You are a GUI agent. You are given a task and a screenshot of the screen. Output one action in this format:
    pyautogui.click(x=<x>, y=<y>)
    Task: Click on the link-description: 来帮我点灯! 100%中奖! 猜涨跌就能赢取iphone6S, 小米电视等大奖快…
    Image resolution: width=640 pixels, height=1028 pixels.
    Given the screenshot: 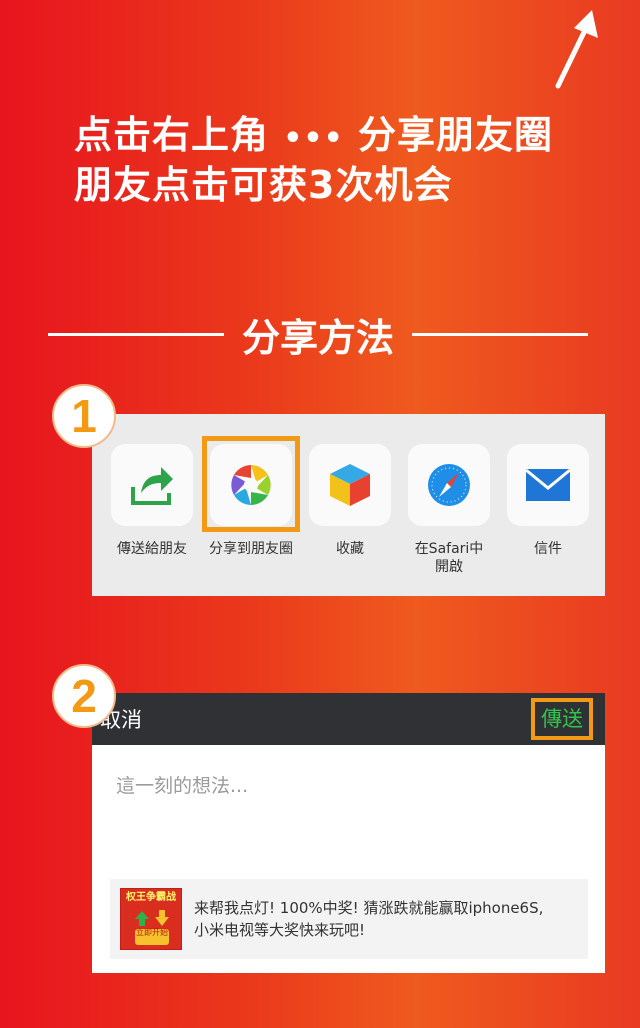 What is the action you would take?
    pyautogui.click(x=369, y=919)
    